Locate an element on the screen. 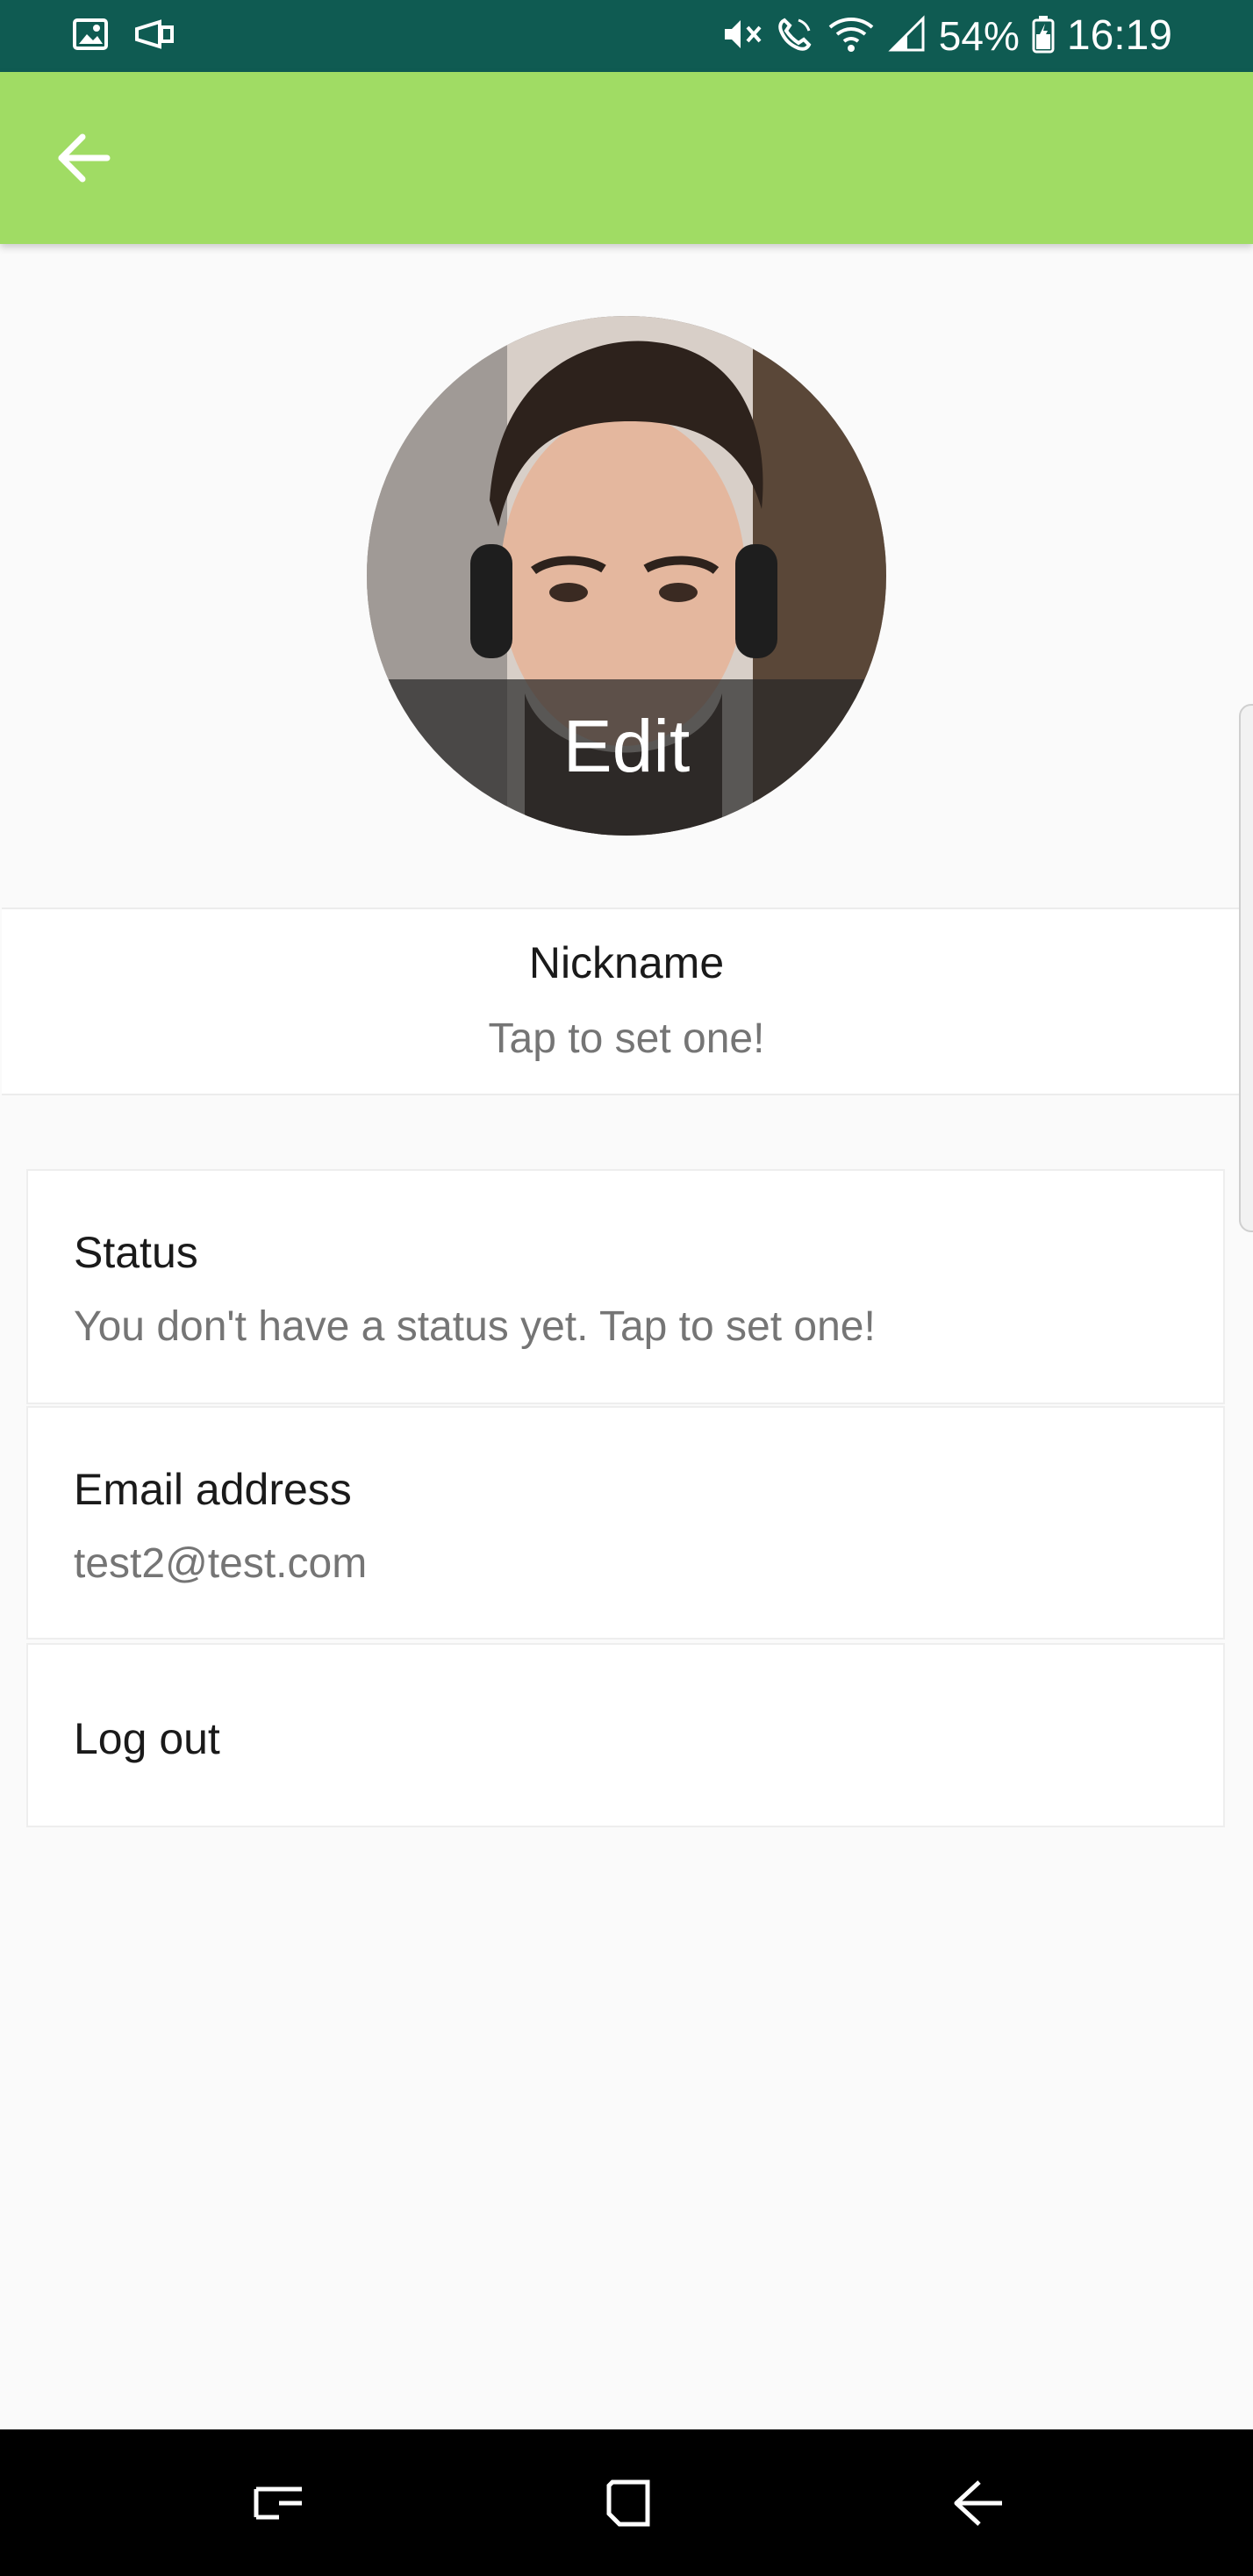  status-title: Status is located at coordinates (136, 1253).